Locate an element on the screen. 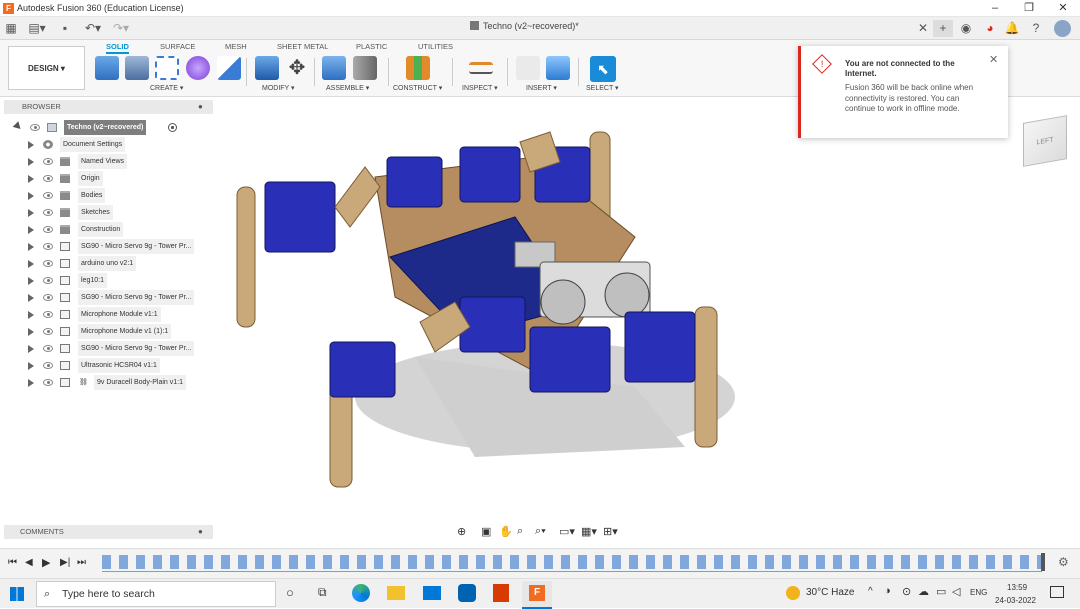 Image resolution: width=1080 pixels, height=609 pixels. browser-item: Microphone Module v1 (1):1 is located at coordinates (105, 331).